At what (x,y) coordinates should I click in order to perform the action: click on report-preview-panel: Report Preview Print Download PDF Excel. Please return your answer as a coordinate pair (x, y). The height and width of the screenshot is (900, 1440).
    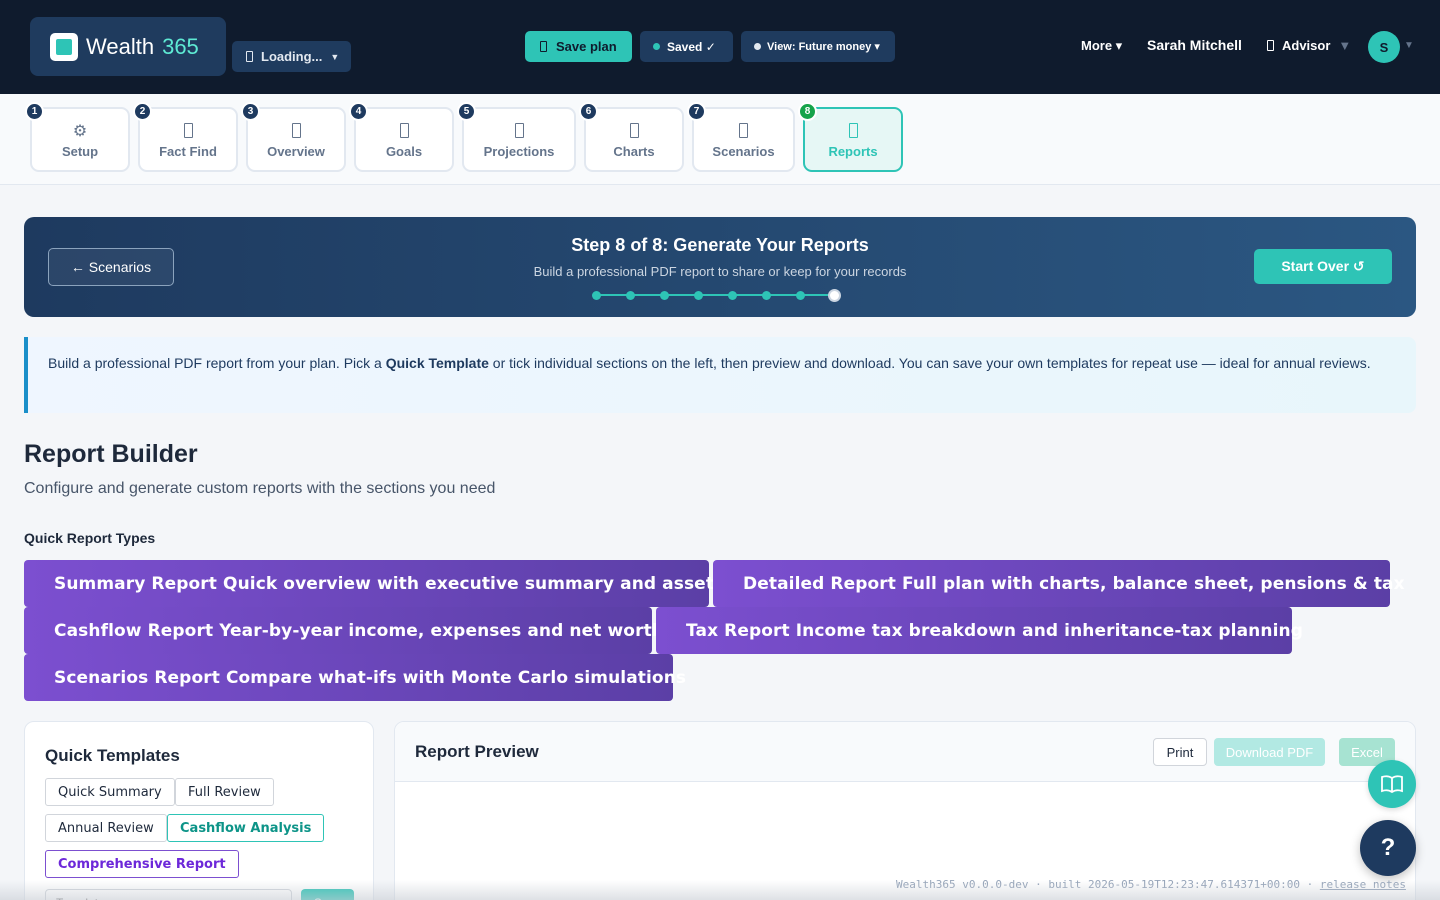
    Looking at the image, I should click on (905, 810).